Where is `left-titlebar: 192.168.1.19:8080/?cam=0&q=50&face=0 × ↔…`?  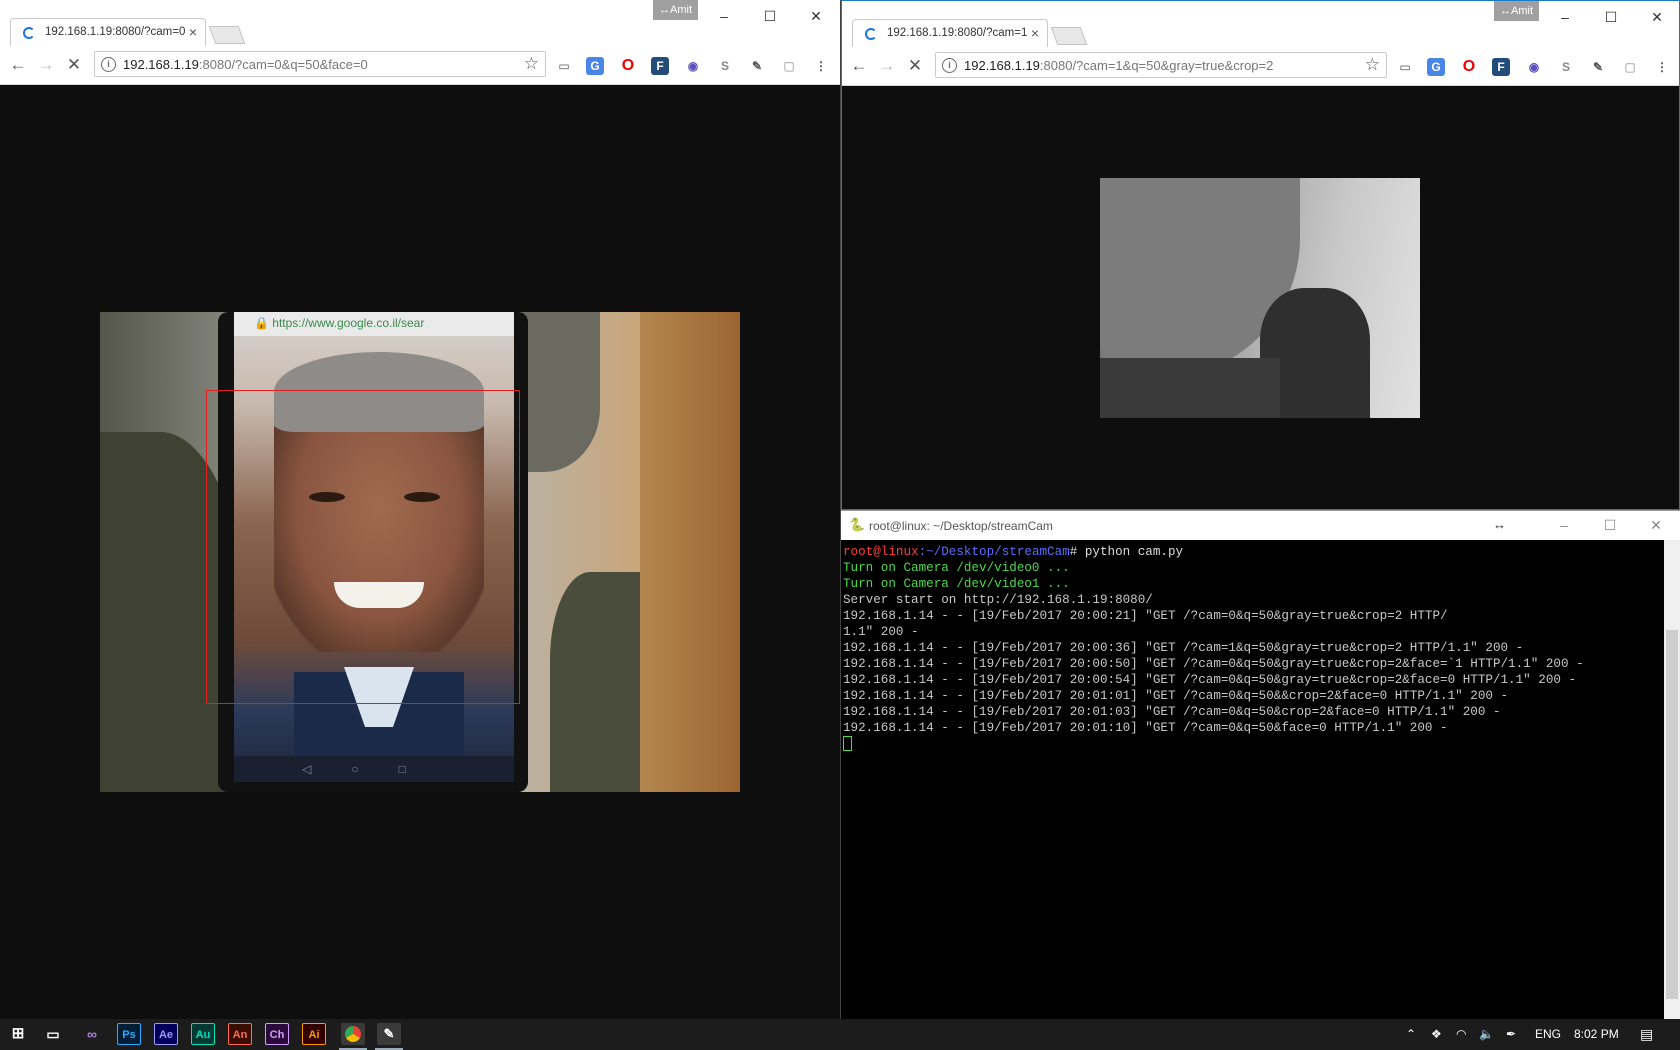 left-titlebar: 192.168.1.19:8080/?cam=0&q=50&face=0 × ↔… is located at coordinates (420, 23).